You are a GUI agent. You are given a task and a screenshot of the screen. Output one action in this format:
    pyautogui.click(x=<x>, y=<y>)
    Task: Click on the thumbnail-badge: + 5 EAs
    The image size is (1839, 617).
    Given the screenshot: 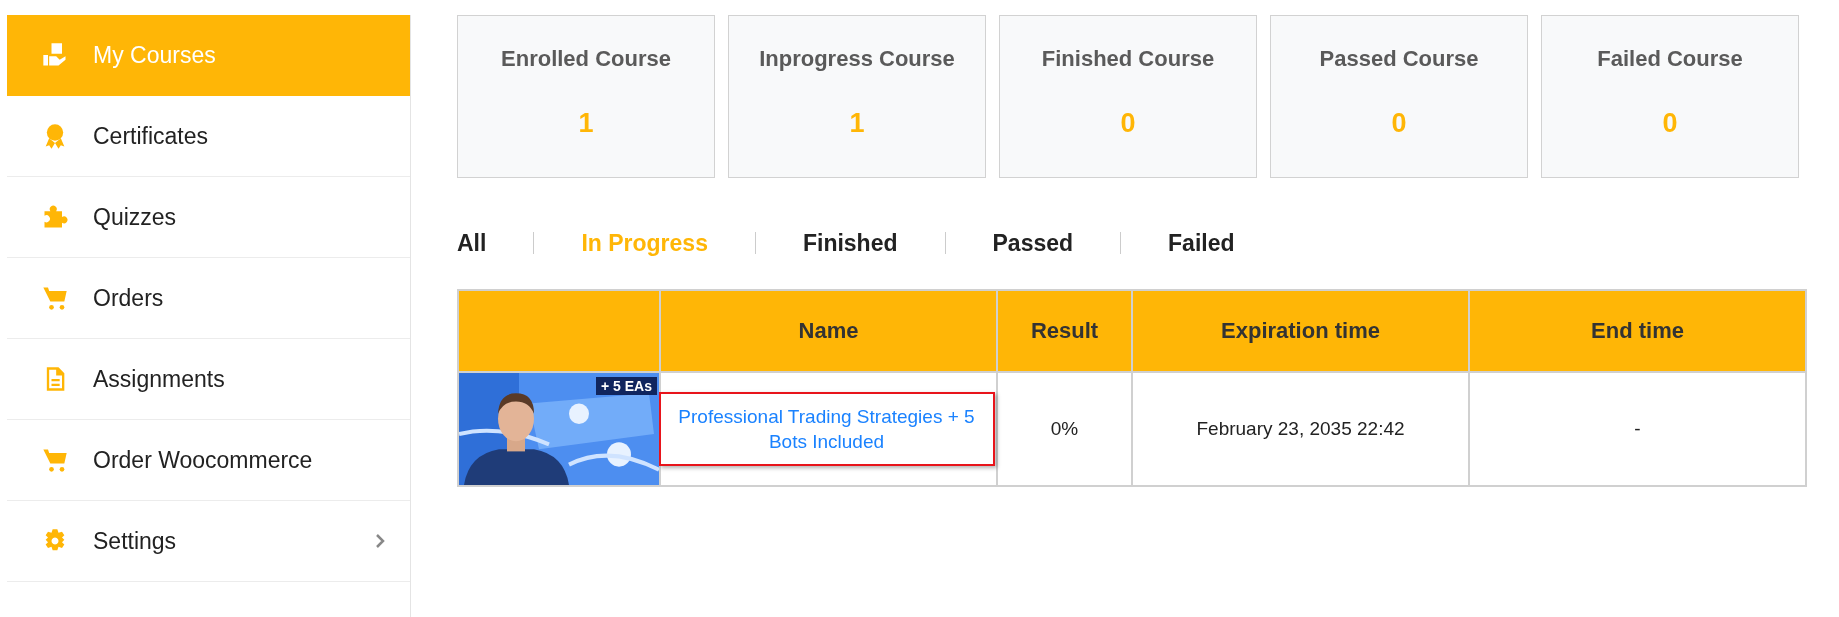 What is the action you would take?
    pyautogui.click(x=626, y=386)
    